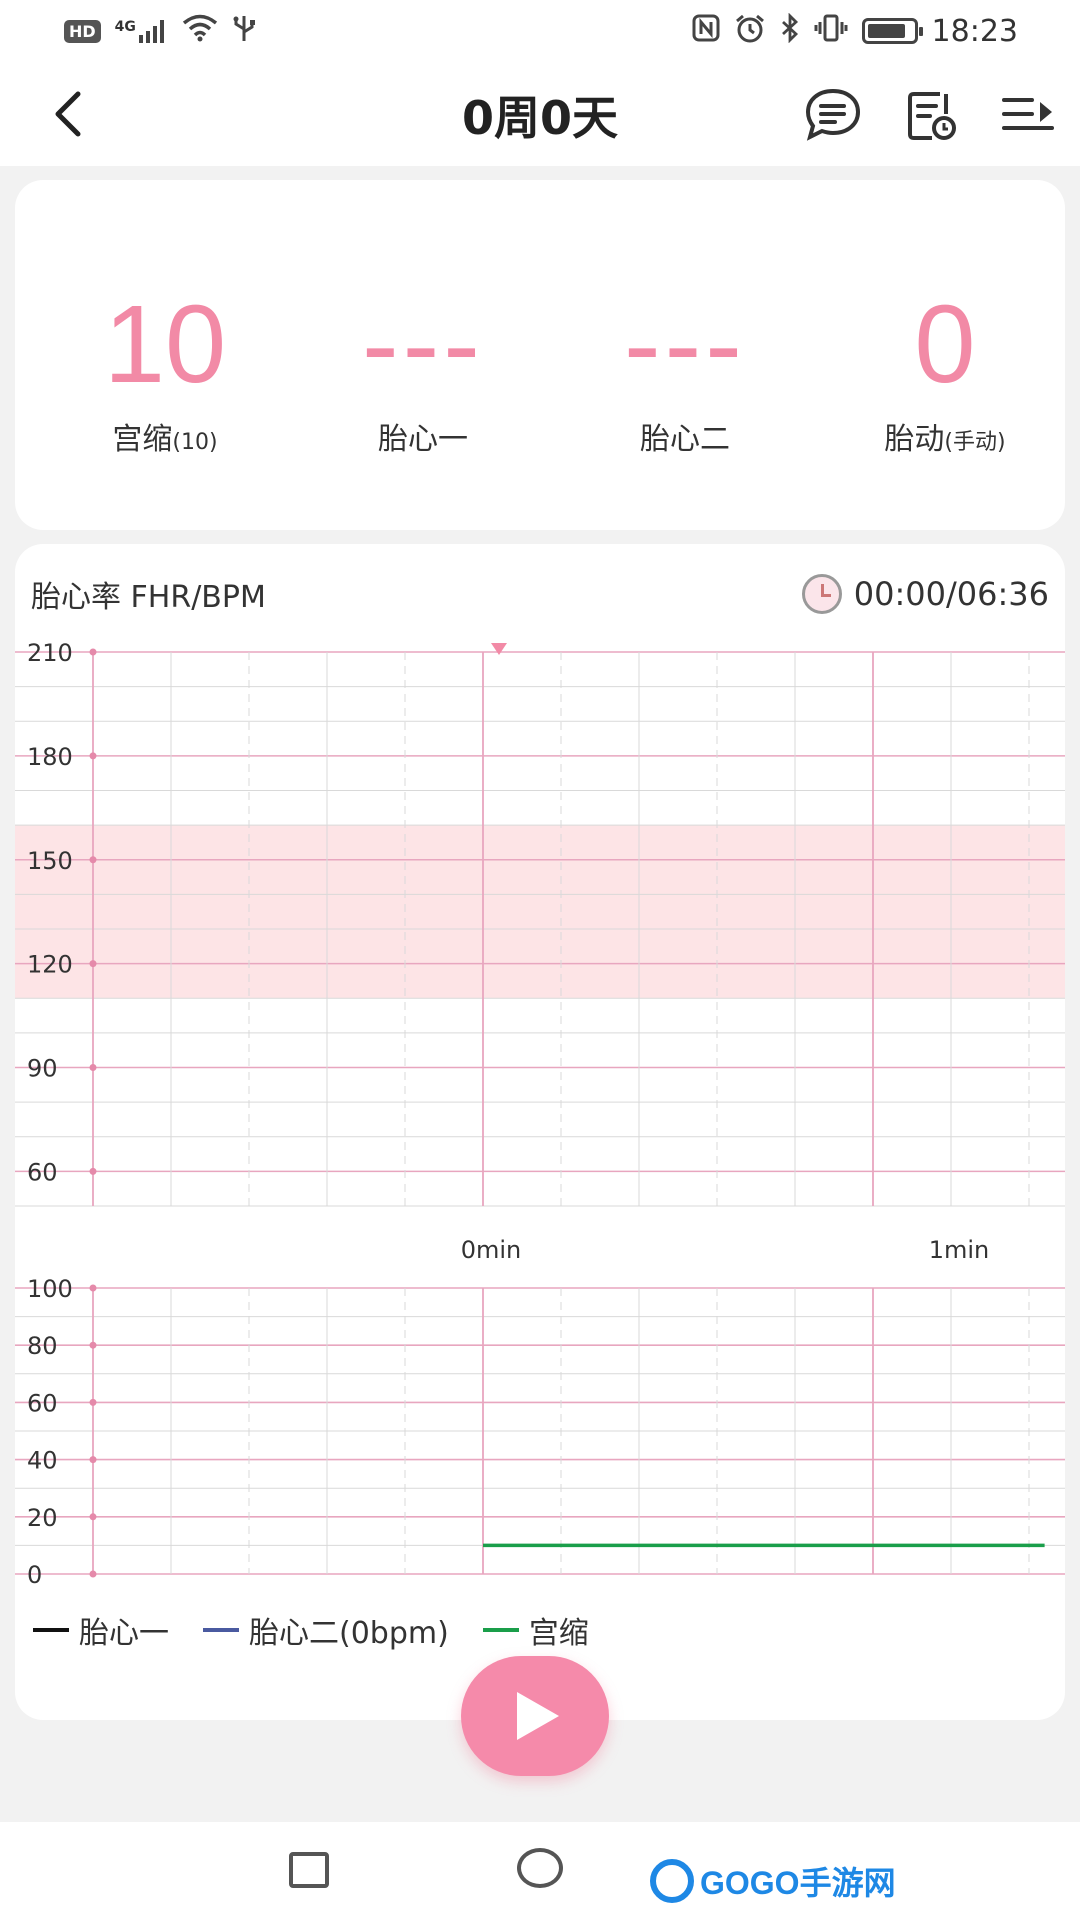 The width and height of the screenshot is (1080, 1920). Describe the element at coordinates (540, 594) in the screenshot. I see `chart-header: 胎心率 FHR/BPM 00:00/06:36` at that location.